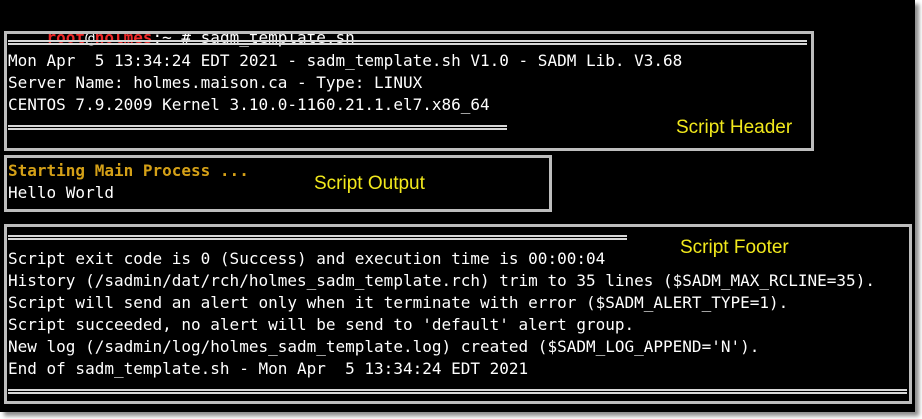 The image size is (922, 419). What do you see at coordinates (278, 183) in the screenshot?
I see `script-output-box` at bounding box center [278, 183].